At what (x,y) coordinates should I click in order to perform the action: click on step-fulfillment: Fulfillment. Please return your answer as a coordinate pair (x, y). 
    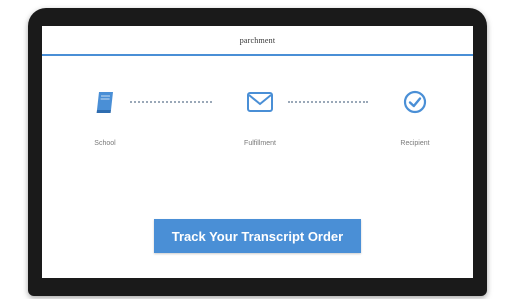
    Looking at the image, I should click on (260, 115).